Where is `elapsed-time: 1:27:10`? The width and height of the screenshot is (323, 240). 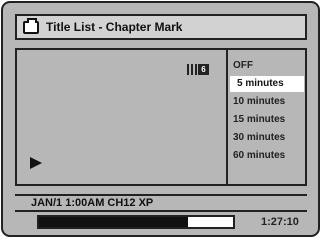
elapsed-time: 1:27:10 is located at coordinates (280, 222).